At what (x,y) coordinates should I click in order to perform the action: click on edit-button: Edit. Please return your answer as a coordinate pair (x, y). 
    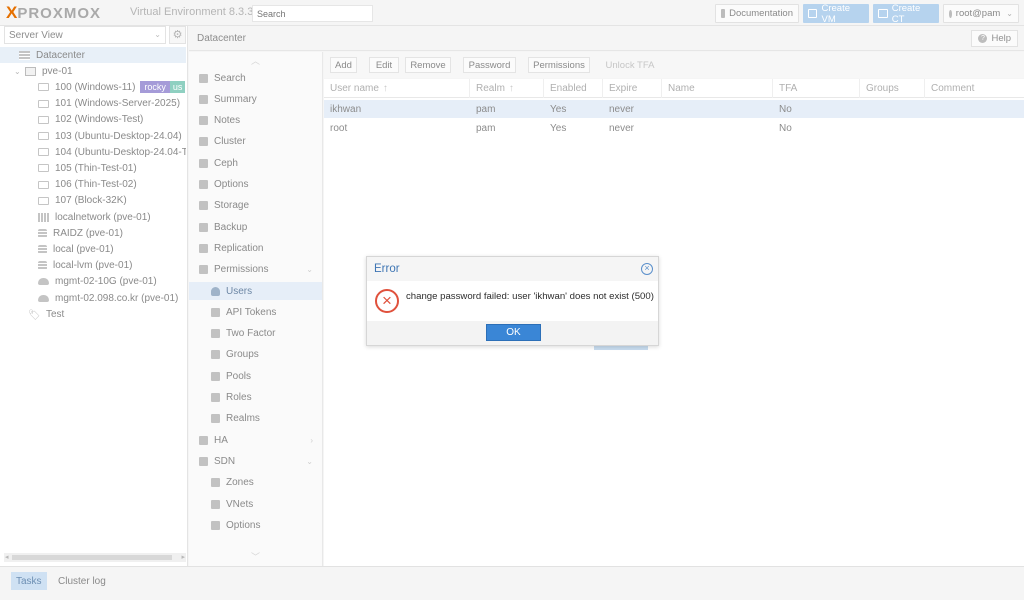
    Looking at the image, I should click on (384, 65).